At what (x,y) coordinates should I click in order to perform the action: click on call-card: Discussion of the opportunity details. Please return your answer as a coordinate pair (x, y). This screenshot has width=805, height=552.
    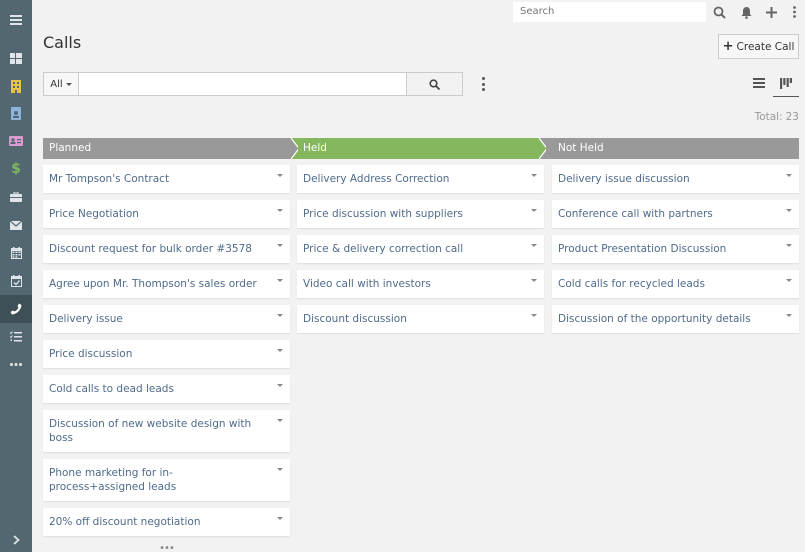
    Looking at the image, I should click on (675, 319).